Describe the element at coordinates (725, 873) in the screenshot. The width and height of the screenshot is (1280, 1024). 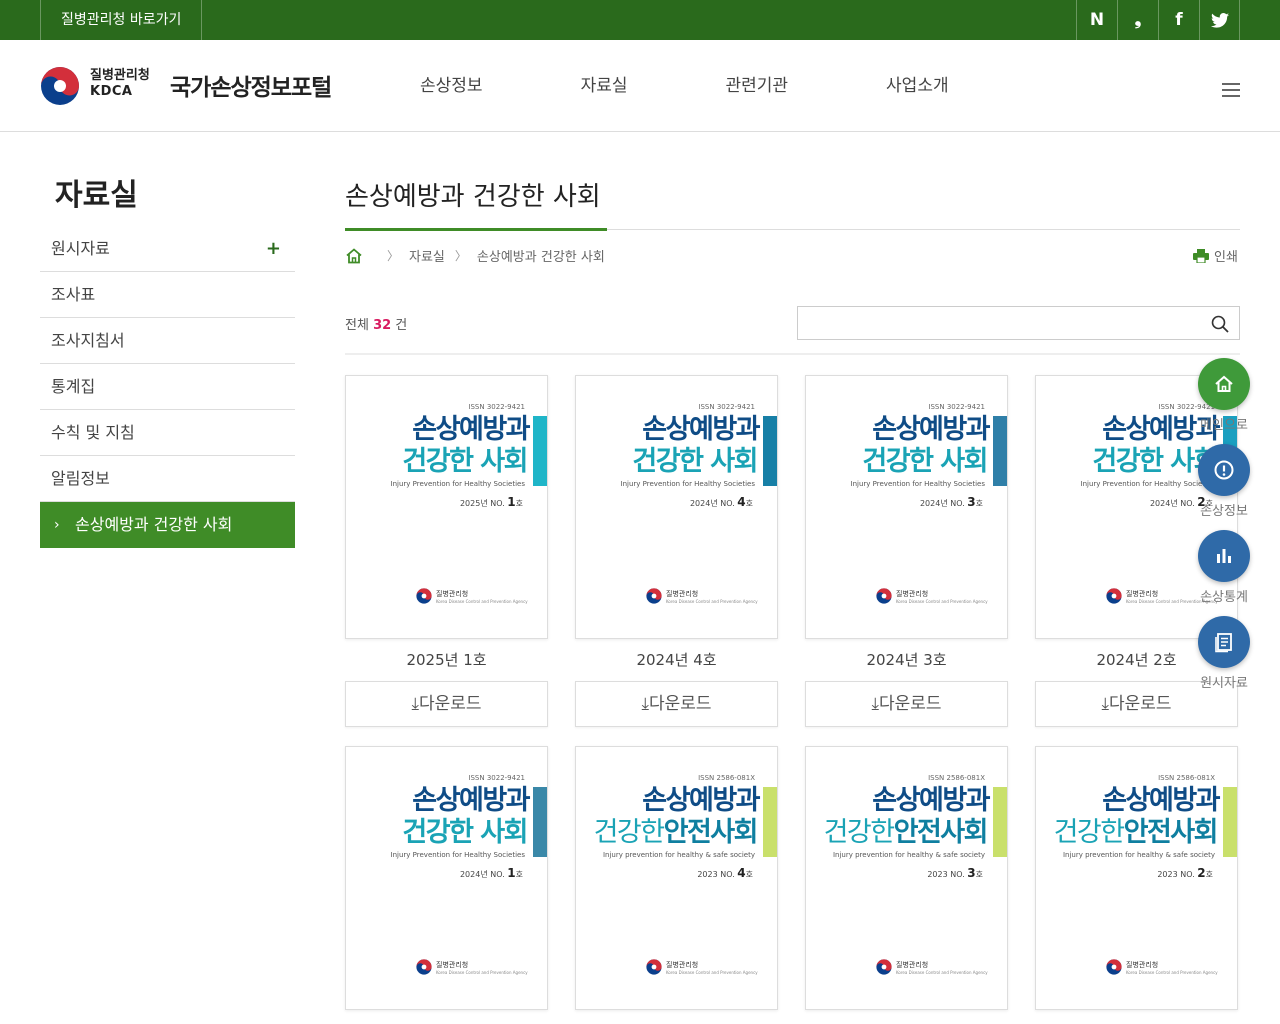
I see `cover-issue: 2023 NO. 4호` at that location.